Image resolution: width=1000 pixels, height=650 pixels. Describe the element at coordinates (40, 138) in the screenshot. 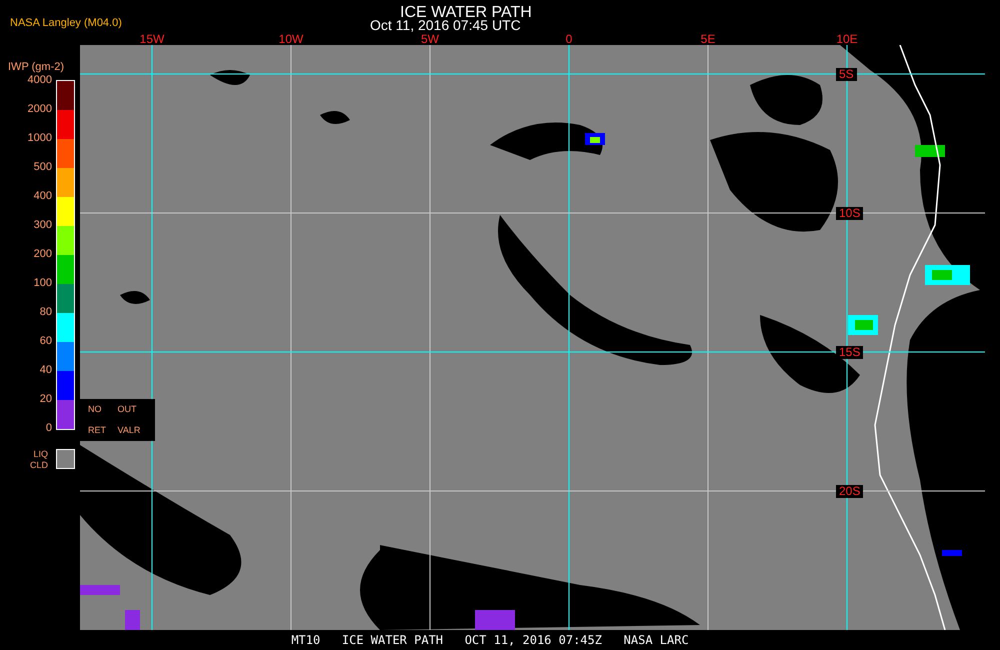

I see `scale-tick-label: 1000` at that location.